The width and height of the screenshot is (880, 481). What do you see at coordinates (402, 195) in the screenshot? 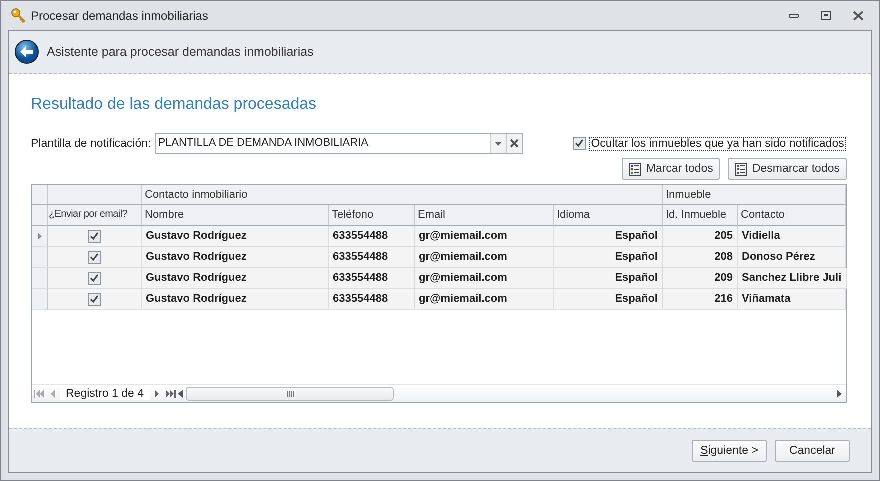
I see `band-header: Contacto inmobiliario` at bounding box center [402, 195].